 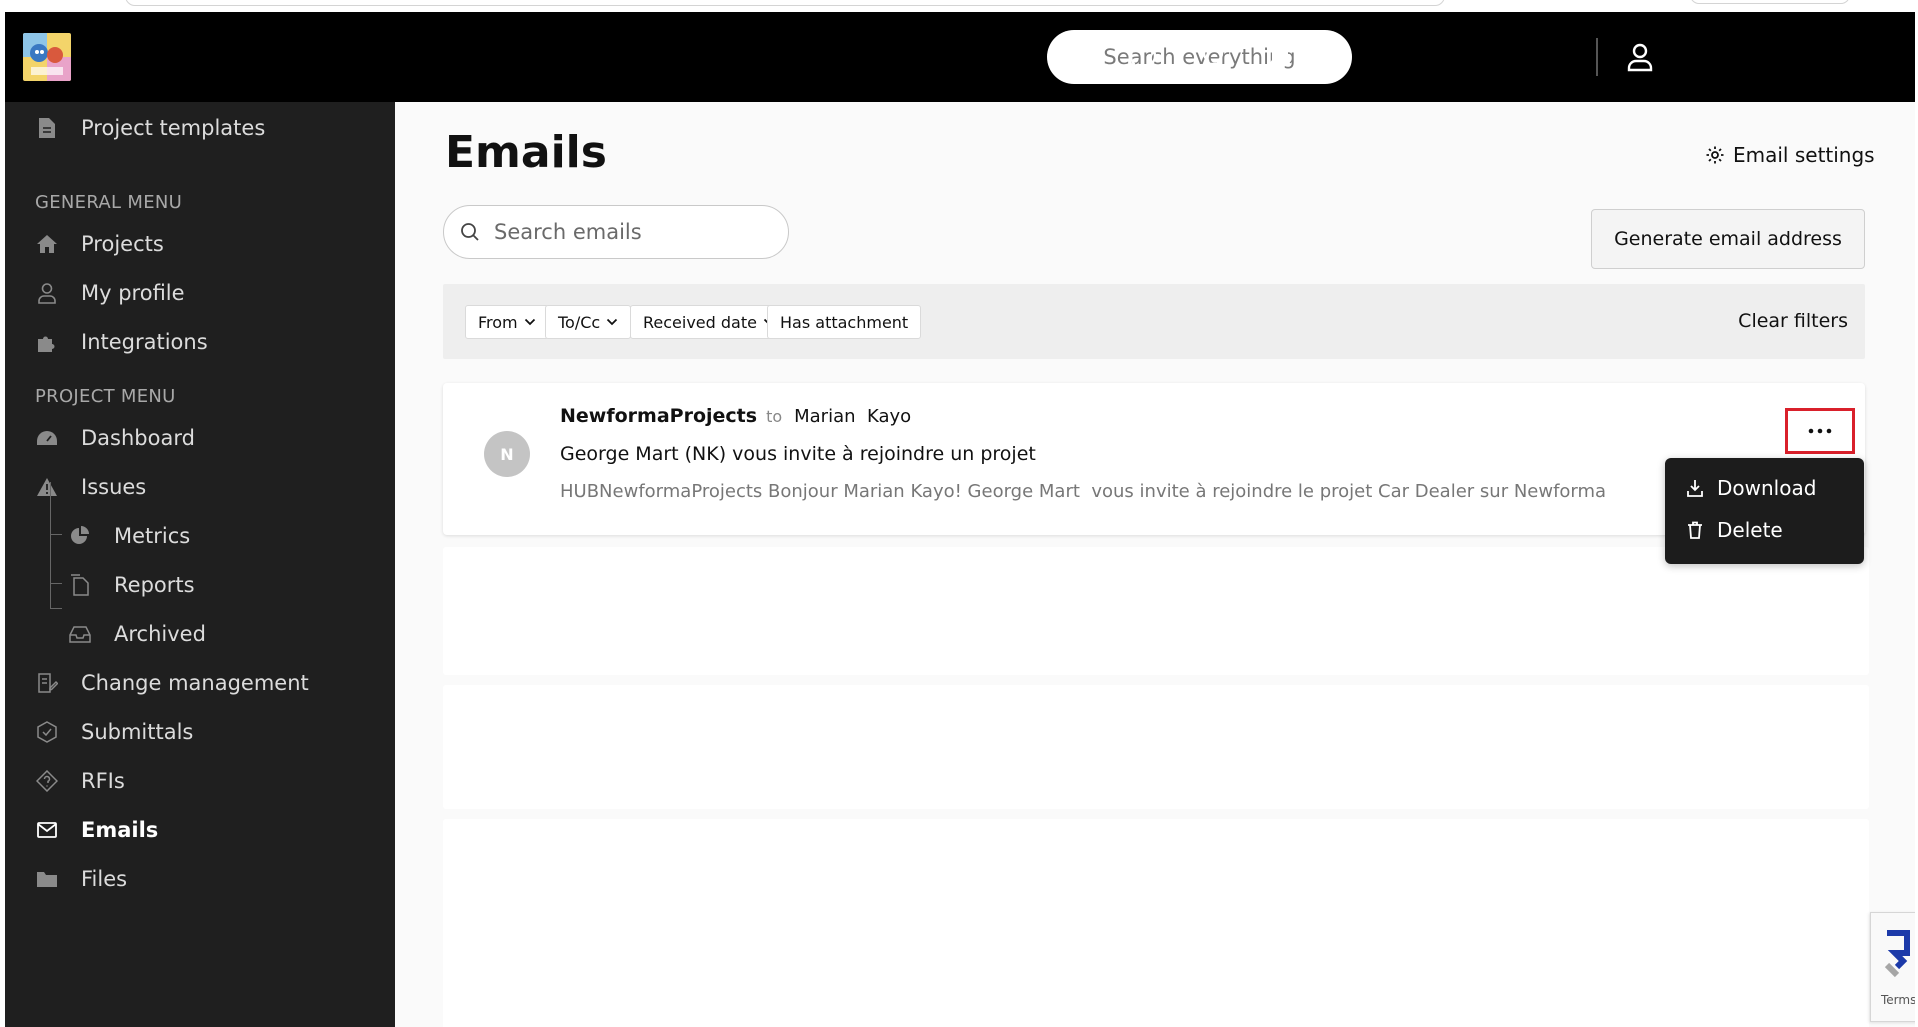 I want to click on sidebar-item-my-profile: My profile, so click(x=200, y=293).